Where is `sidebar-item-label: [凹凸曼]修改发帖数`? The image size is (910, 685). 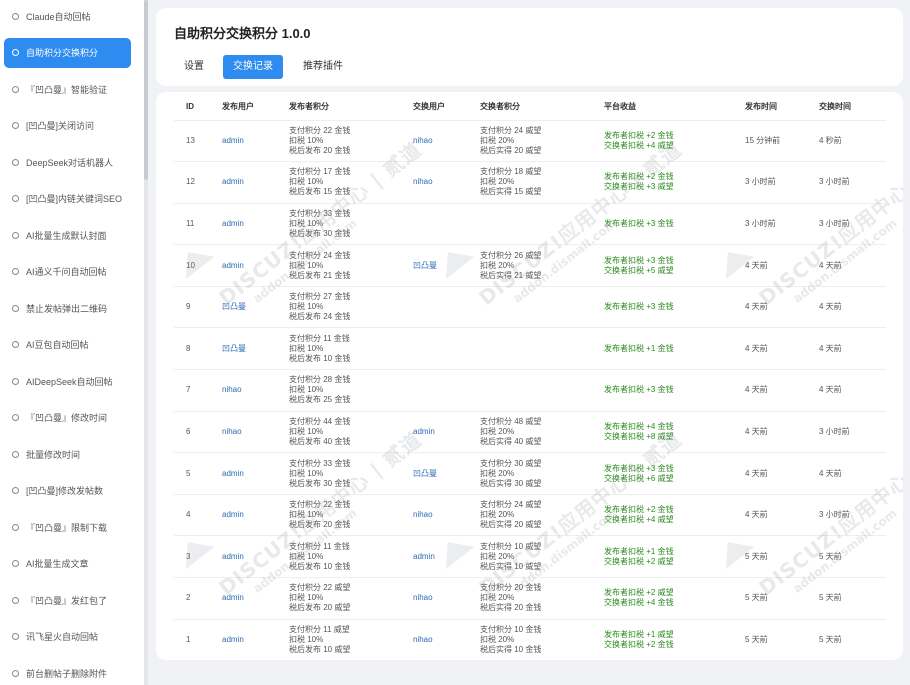
sidebar-item-label: [凹凸曼]修改发帖数 is located at coordinates (65, 491).